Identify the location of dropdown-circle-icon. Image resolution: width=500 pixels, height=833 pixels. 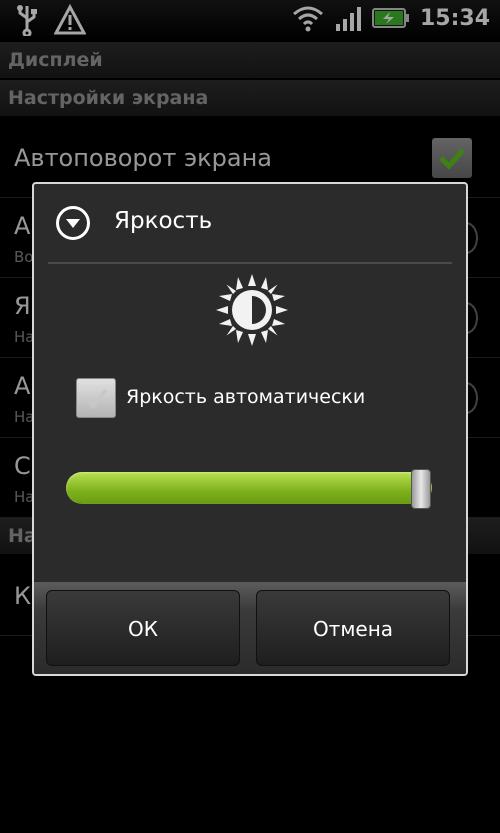
(73, 223).